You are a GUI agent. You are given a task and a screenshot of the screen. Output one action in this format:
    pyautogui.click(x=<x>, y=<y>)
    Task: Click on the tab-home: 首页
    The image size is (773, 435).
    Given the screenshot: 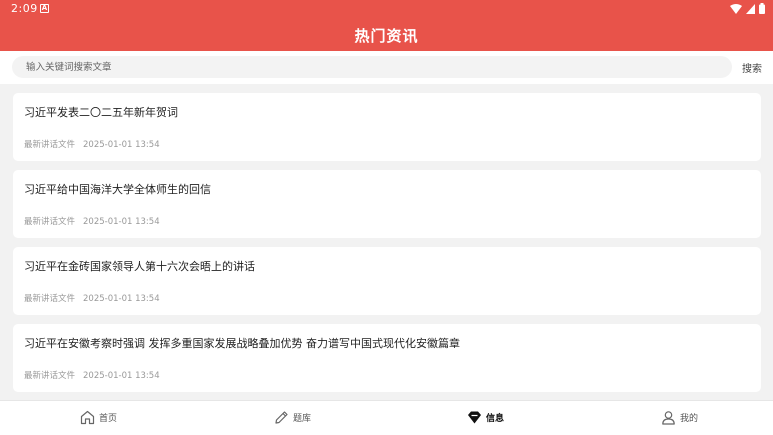 What is the action you would take?
    pyautogui.click(x=98, y=417)
    